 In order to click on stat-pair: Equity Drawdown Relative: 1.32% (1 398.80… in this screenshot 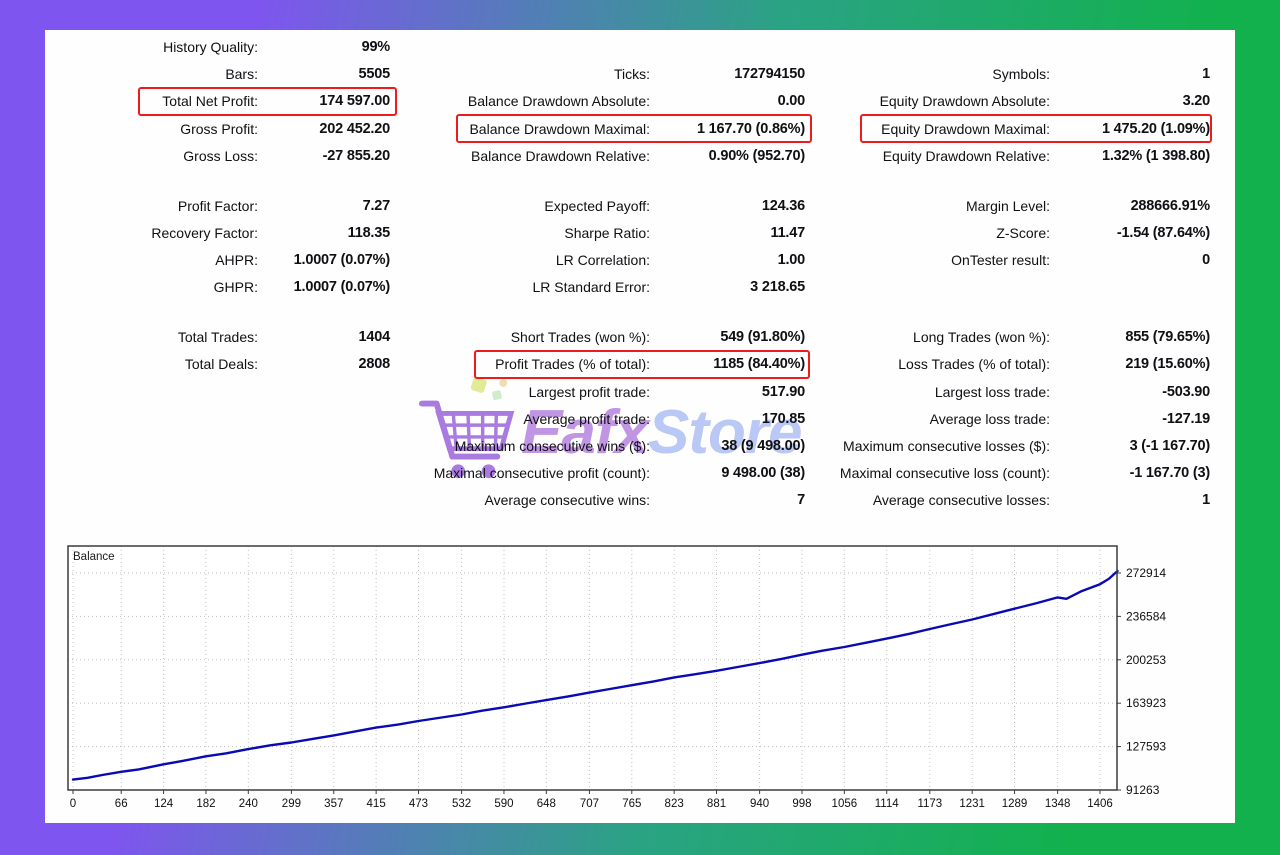, I will do `click(1007, 155)`.